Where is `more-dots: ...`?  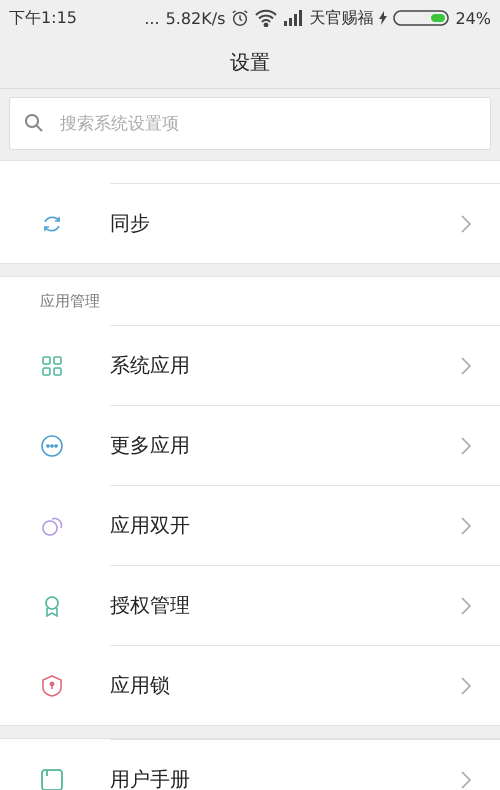 more-dots: ... is located at coordinates (152, 18).